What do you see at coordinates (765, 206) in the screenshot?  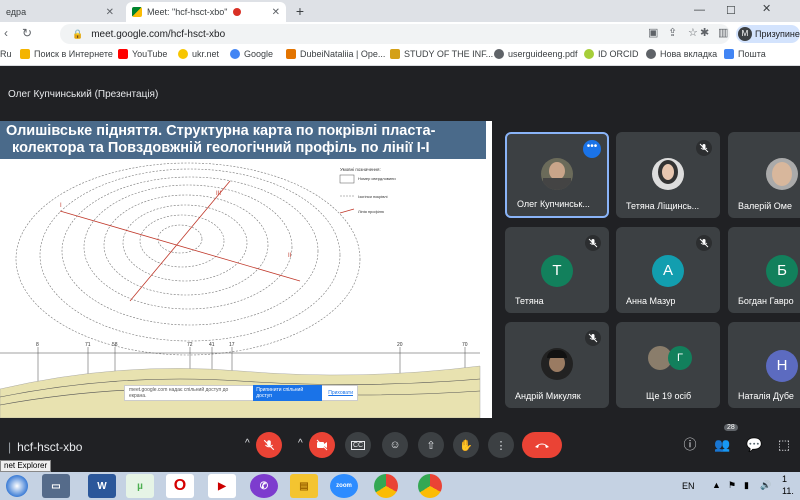 I see `participant-name: Валерій Оме` at bounding box center [765, 206].